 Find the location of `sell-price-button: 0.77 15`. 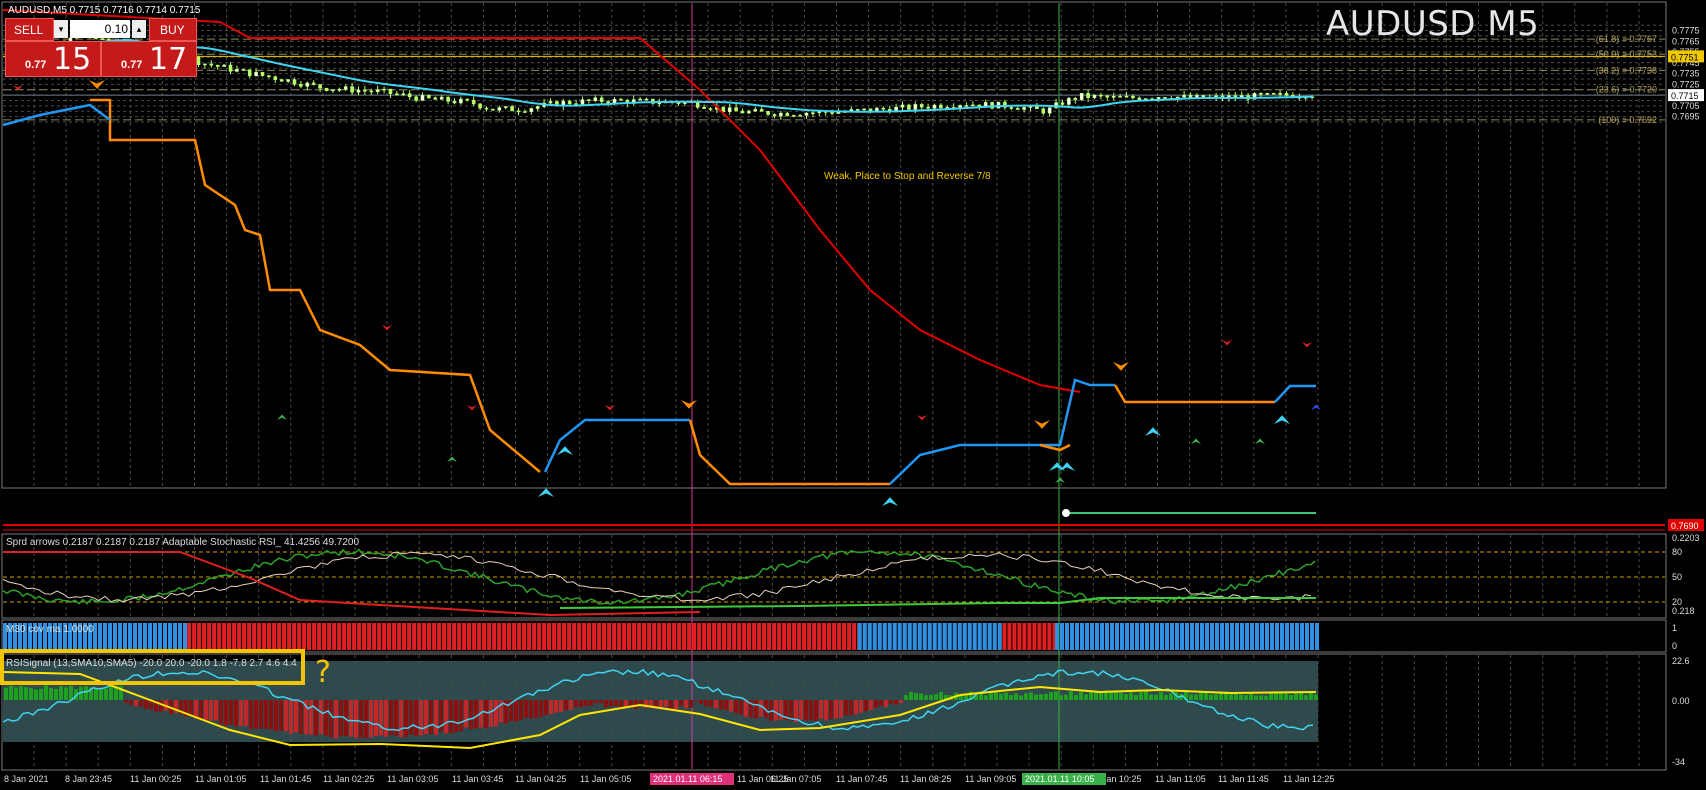

sell-price-button: 0.77 15 is located at coordinates (53, 59).